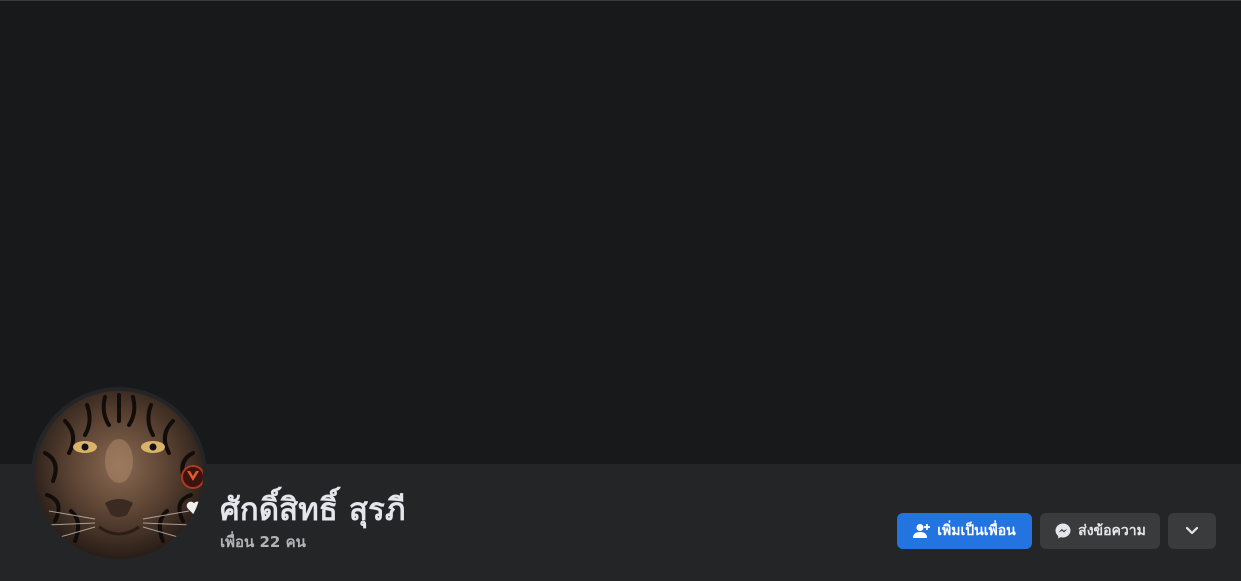  I want to click on chevron-down-icon, so click(1192, 531).